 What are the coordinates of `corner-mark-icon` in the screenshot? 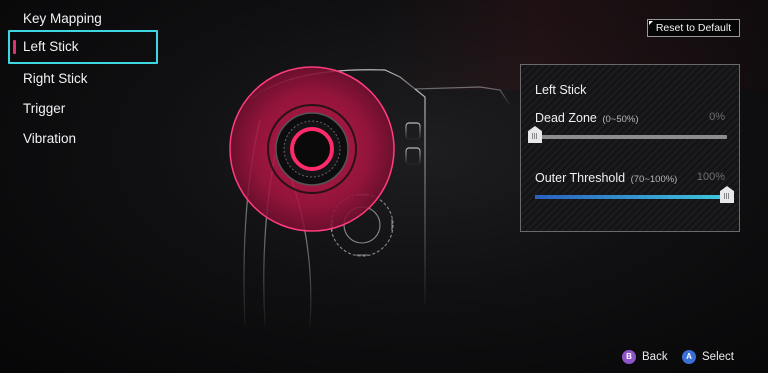 It's located at (651, 23).